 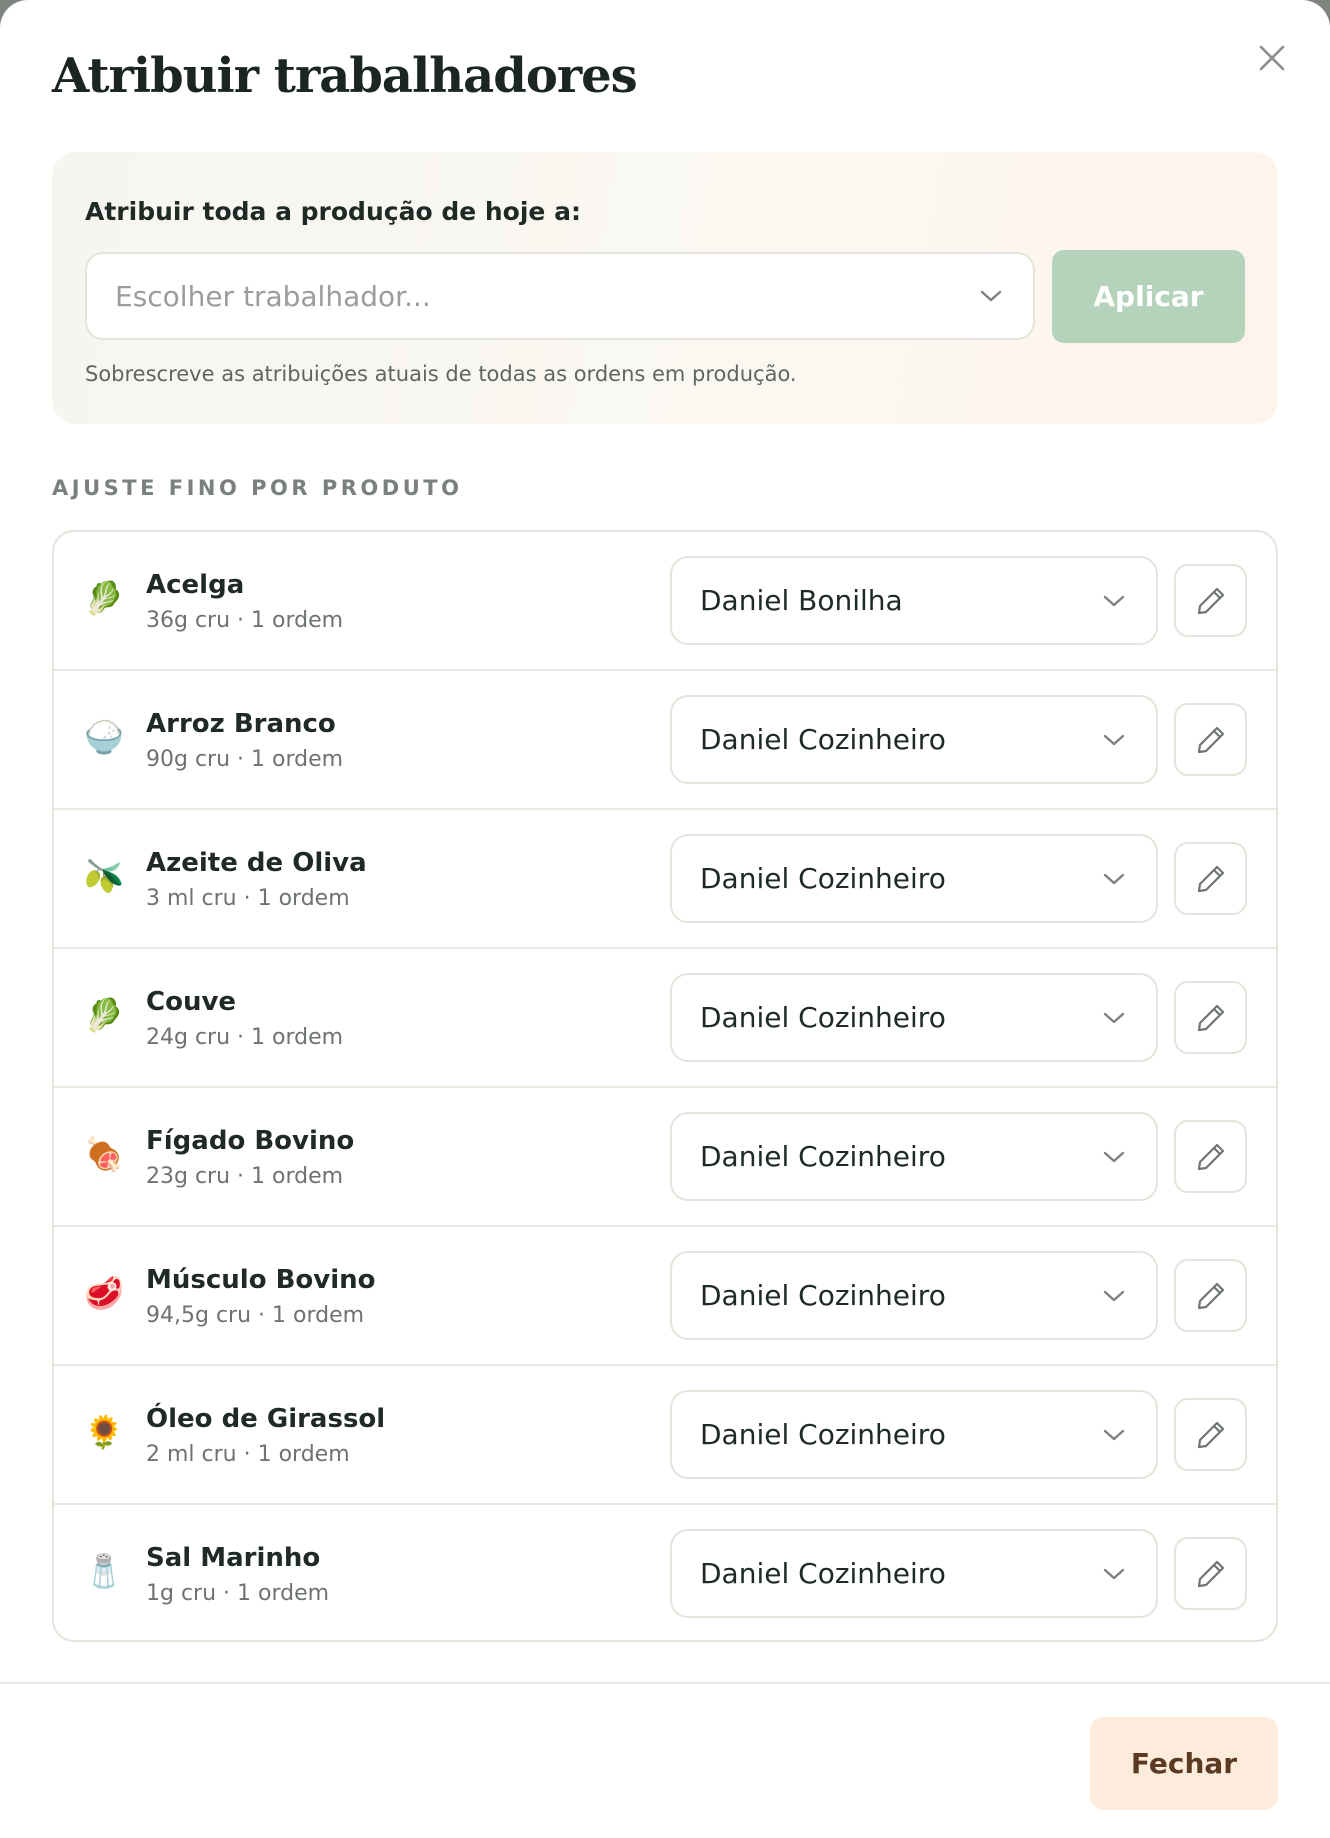 I want to click on product-meta: 90g cru · 1 ordem, so click(x=245, y=759).